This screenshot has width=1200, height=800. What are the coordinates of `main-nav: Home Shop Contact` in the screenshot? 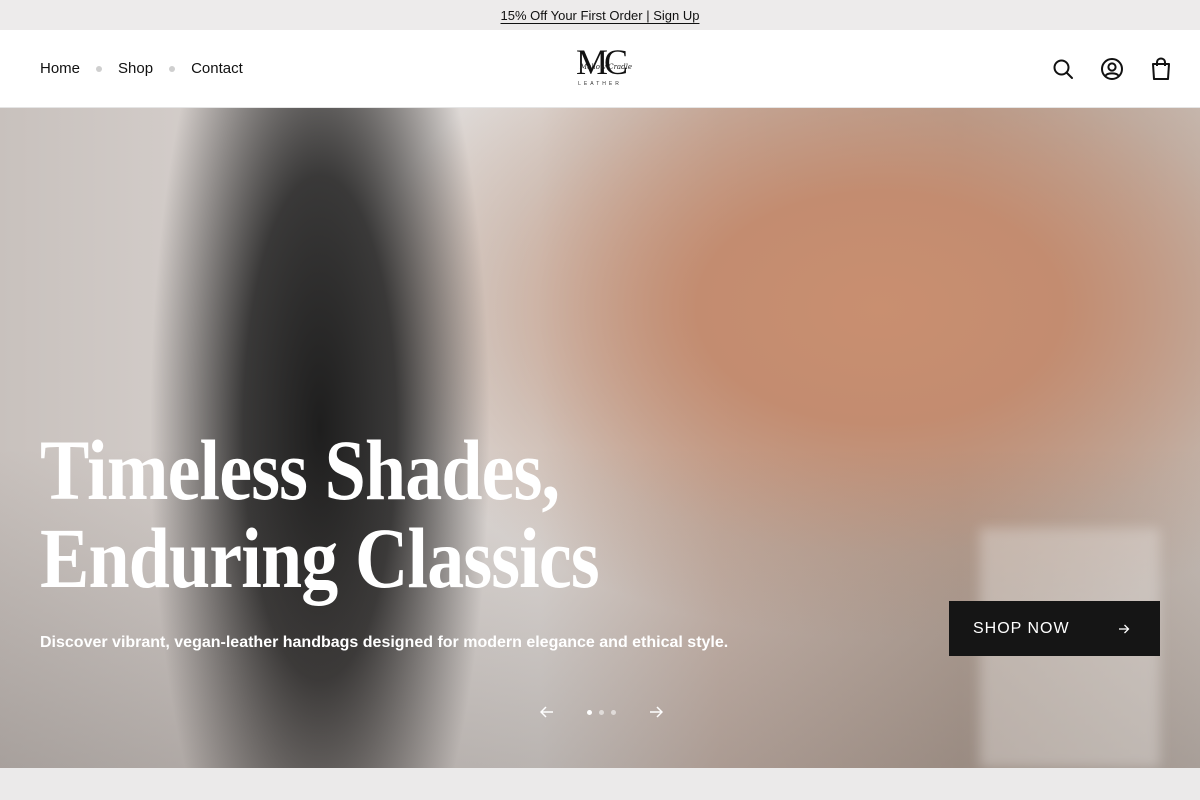 It's located at (141, 68).